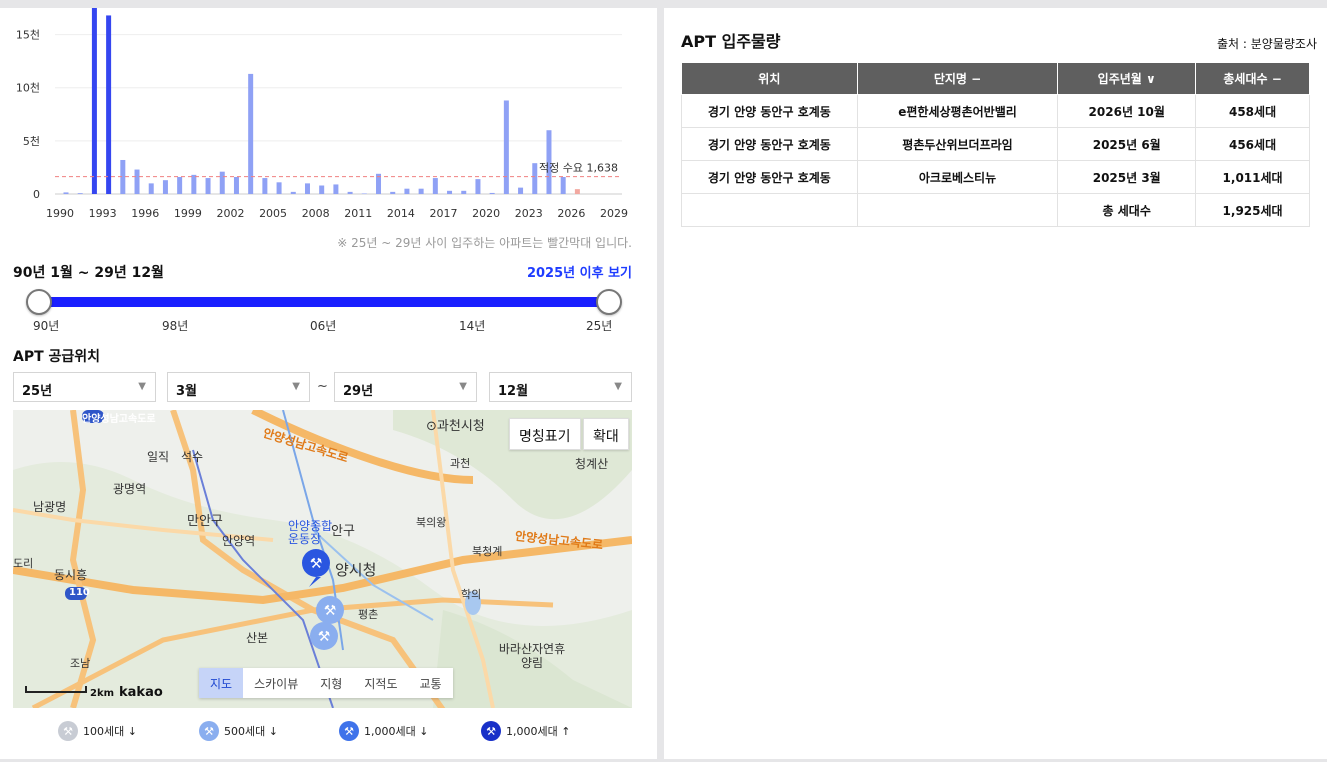  What do you see at coordinates (464, 192) in the screenshot?
I see `bar-2018` at bounding box center [464, 192].